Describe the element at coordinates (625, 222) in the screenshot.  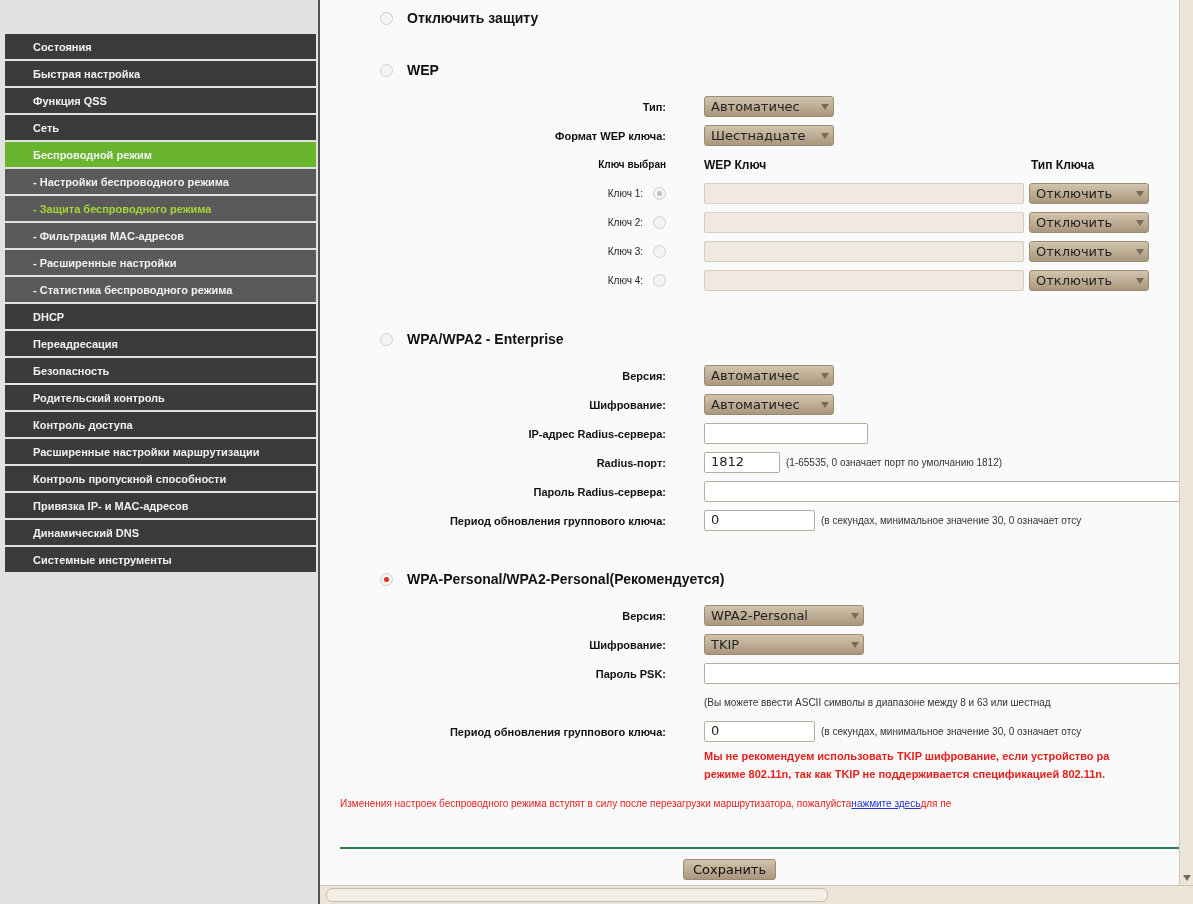
I see `key-label: Ключ 2:` at that location.